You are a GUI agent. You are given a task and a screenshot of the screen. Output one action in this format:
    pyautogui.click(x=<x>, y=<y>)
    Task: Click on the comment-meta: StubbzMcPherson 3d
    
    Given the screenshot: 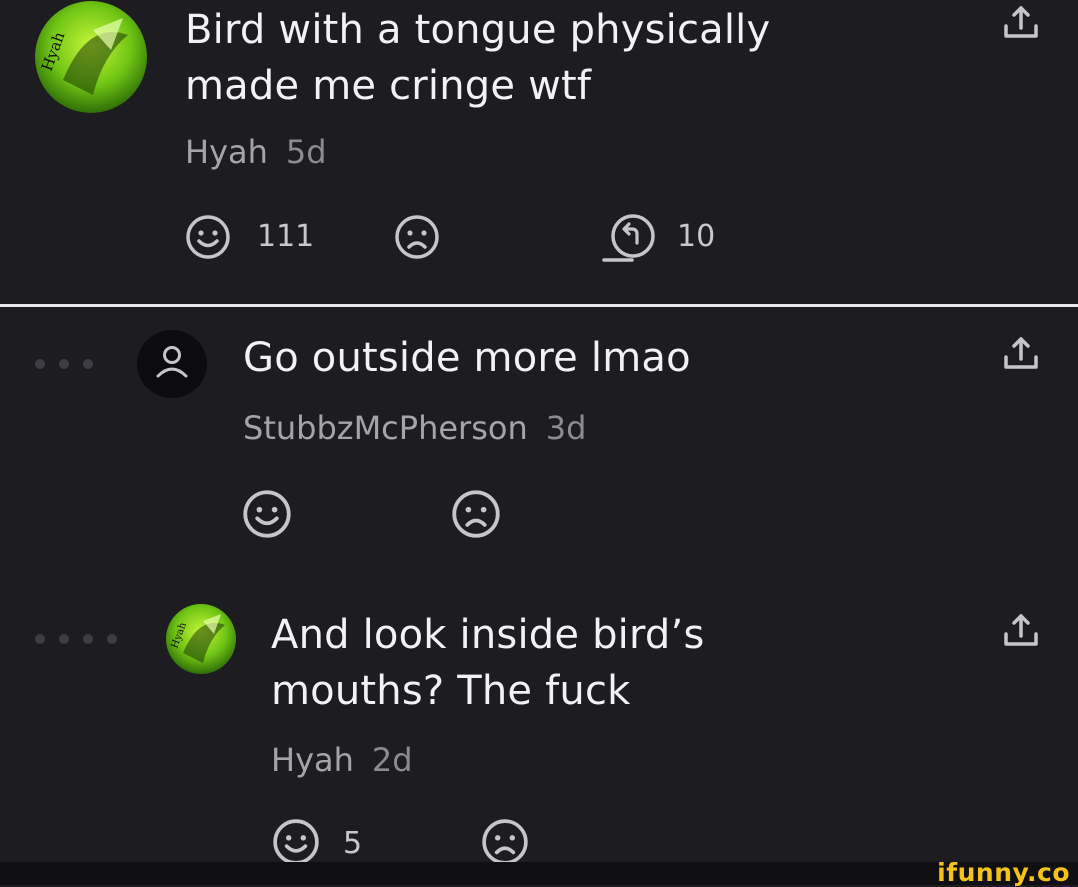 What is the action you would take?
    pyautogui.click(x=414, y=428)
    